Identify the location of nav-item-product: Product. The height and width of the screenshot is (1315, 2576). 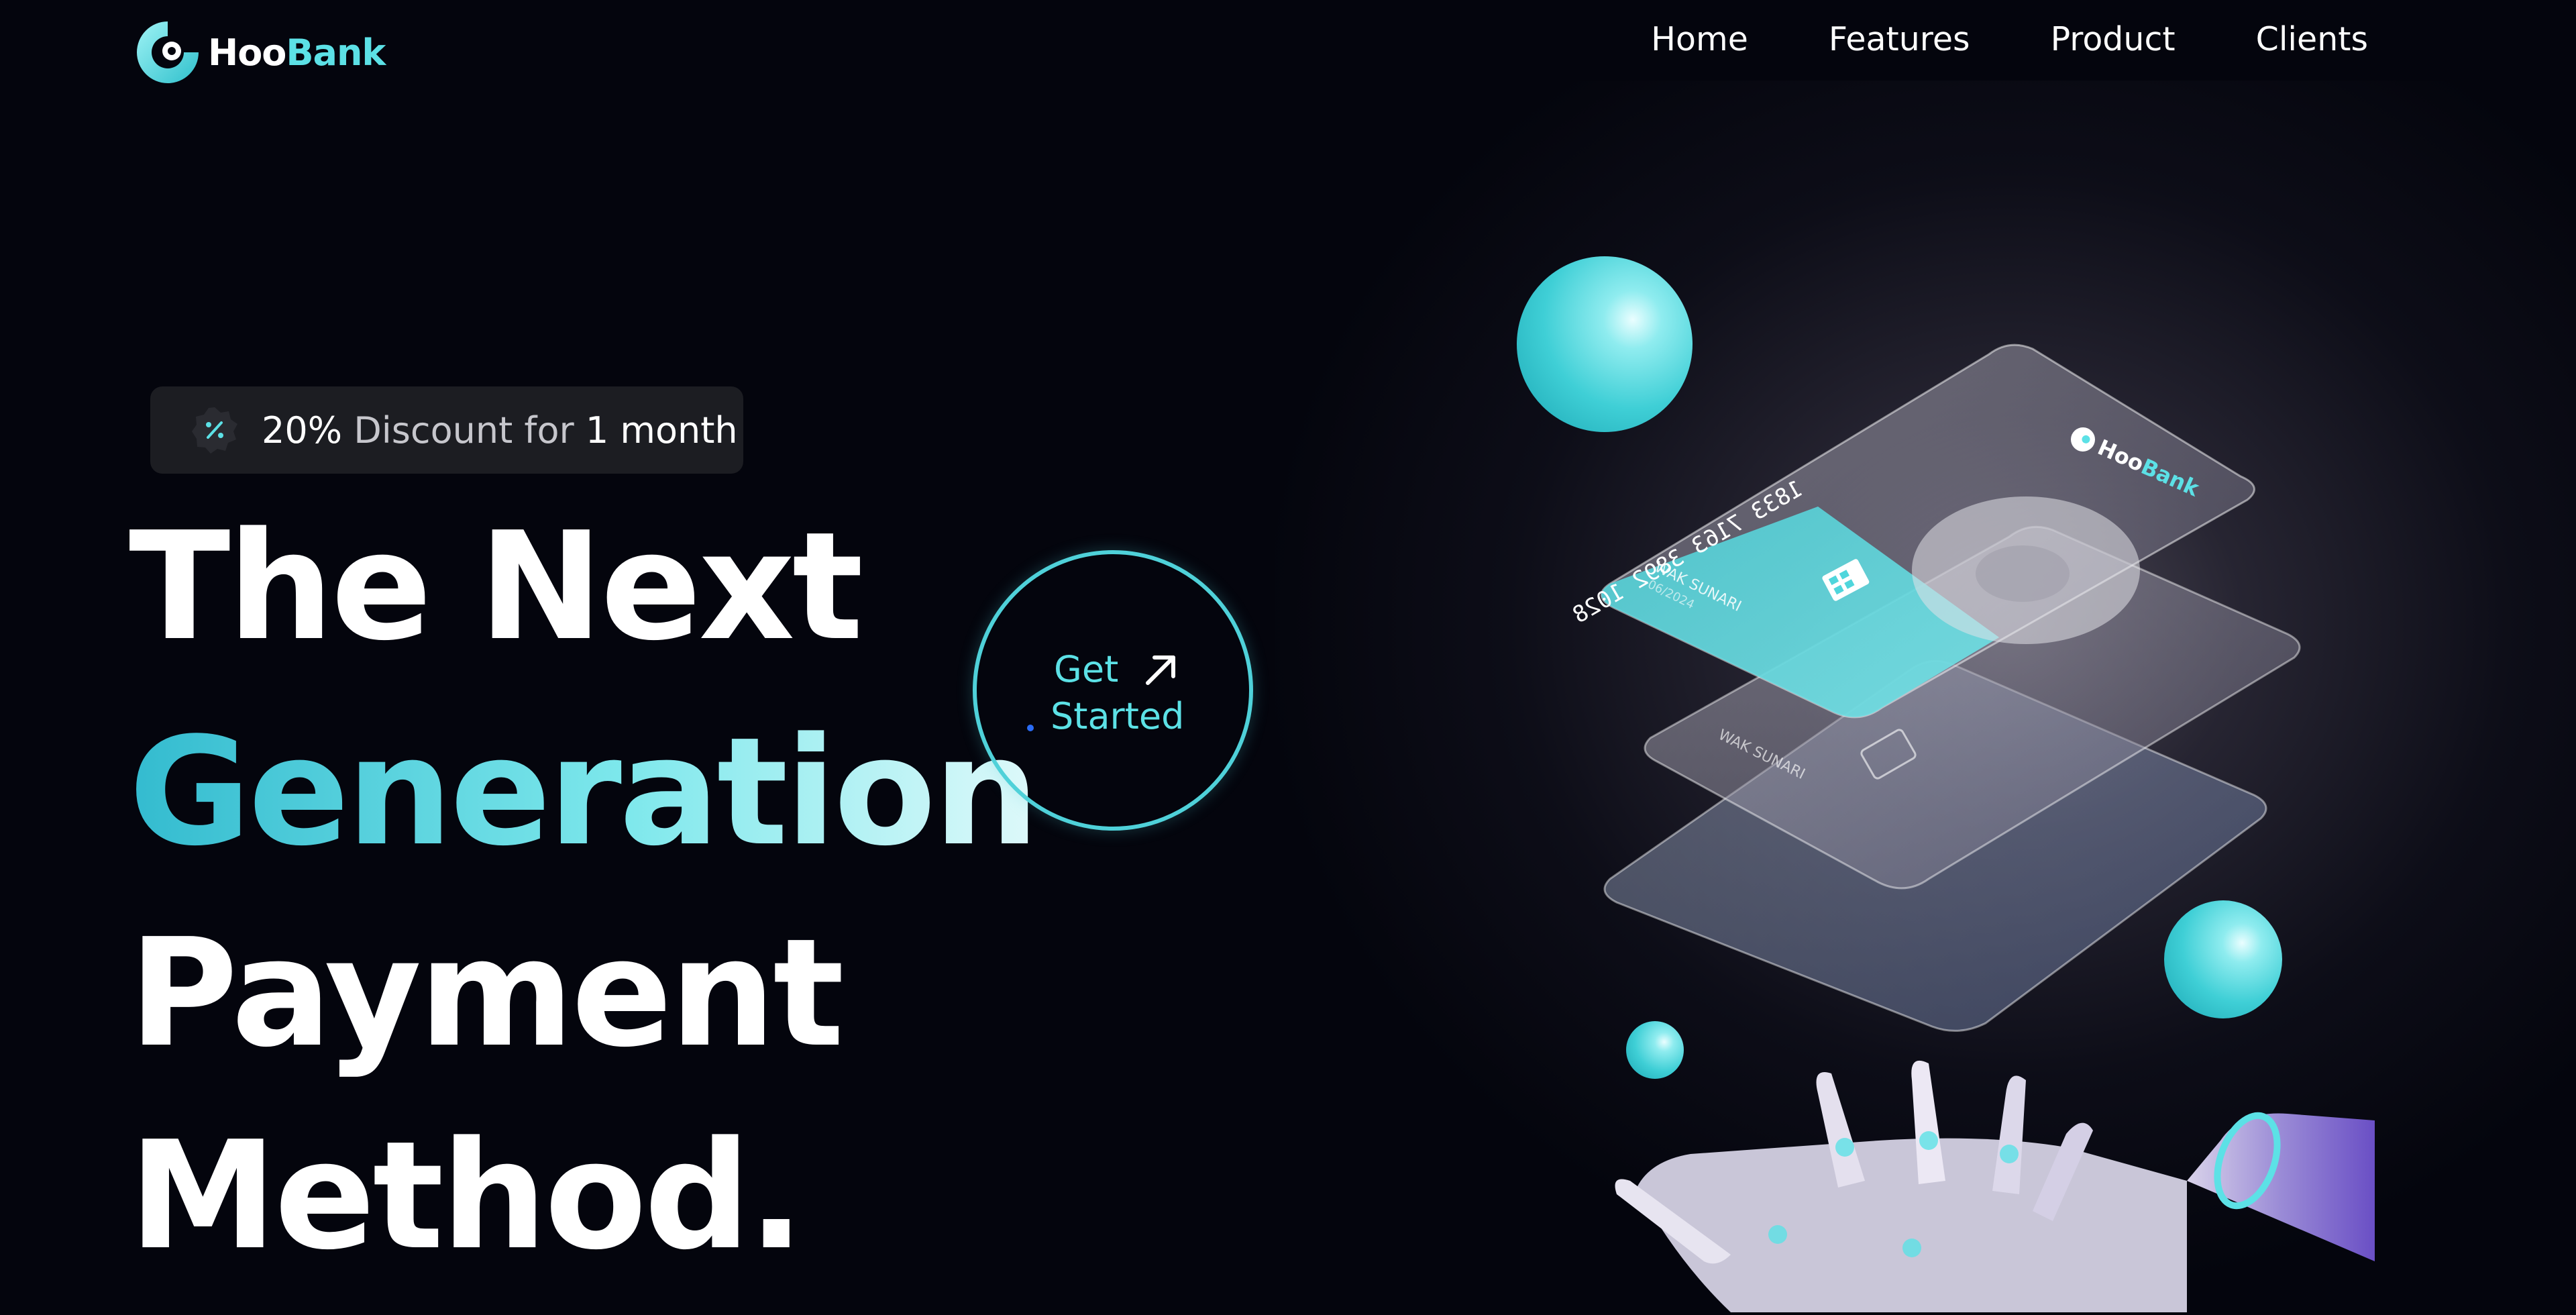
(2113, 39).